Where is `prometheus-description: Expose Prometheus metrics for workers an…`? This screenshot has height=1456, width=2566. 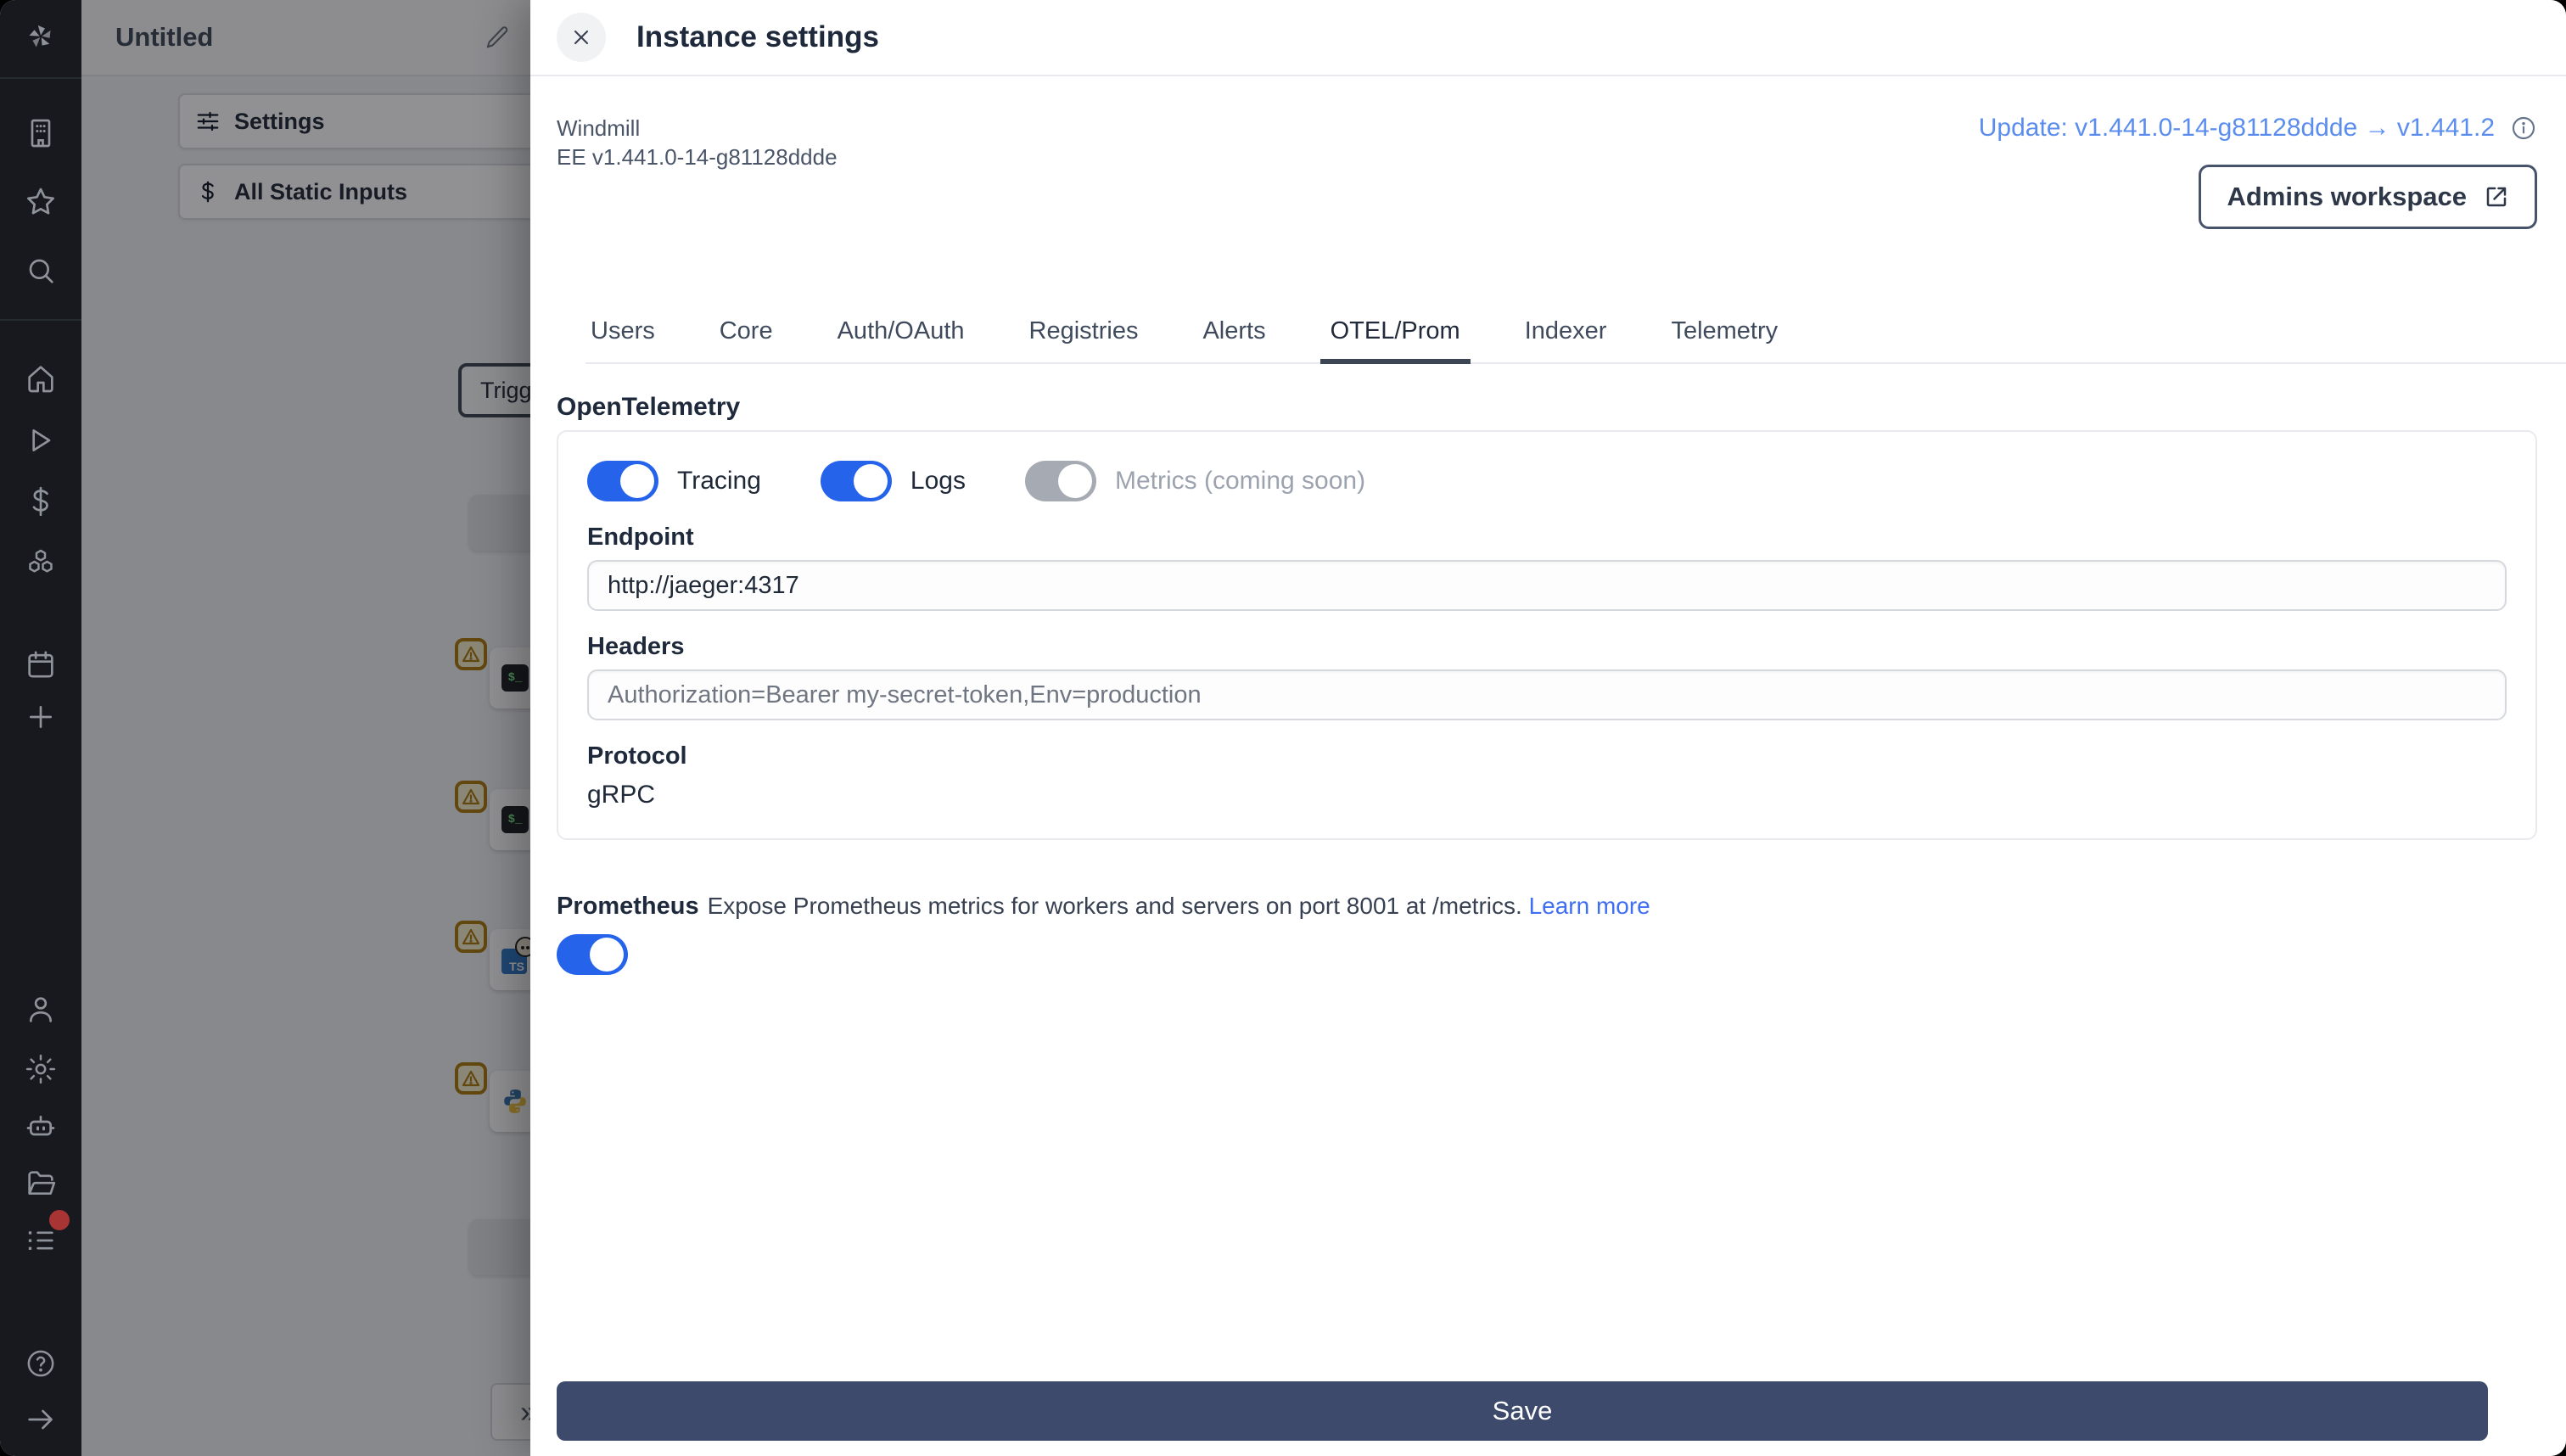 prometheus-description: Expose Prometheus metrics for workers an… is located at coordinates (1114, 906).